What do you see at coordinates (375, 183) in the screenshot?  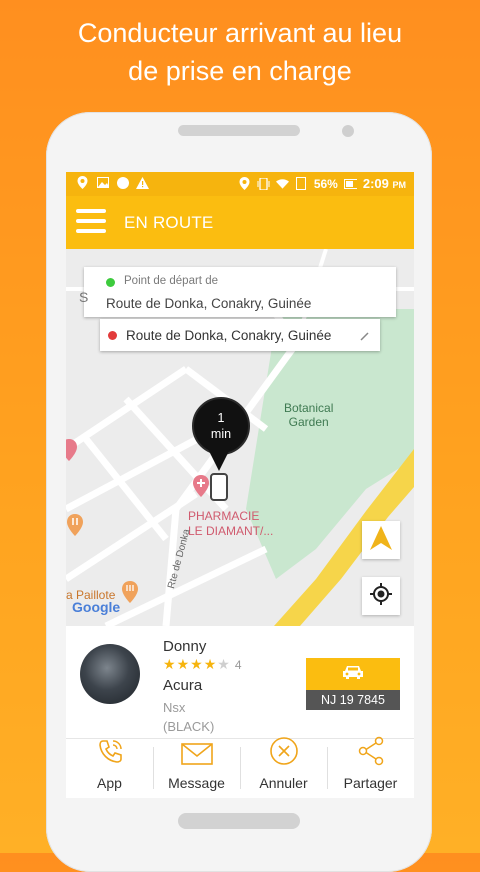 I see `clock-time: 2:09` at bounding box center [375, 183].